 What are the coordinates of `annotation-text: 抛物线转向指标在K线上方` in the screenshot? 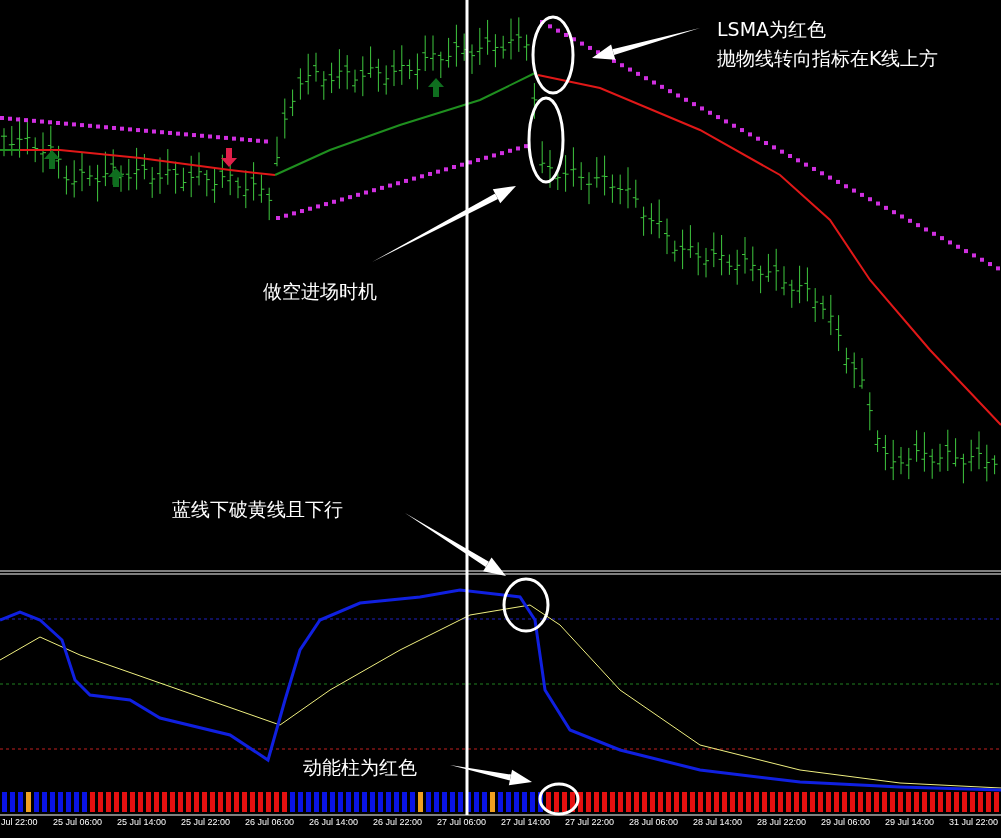 It's located at (828, 58).